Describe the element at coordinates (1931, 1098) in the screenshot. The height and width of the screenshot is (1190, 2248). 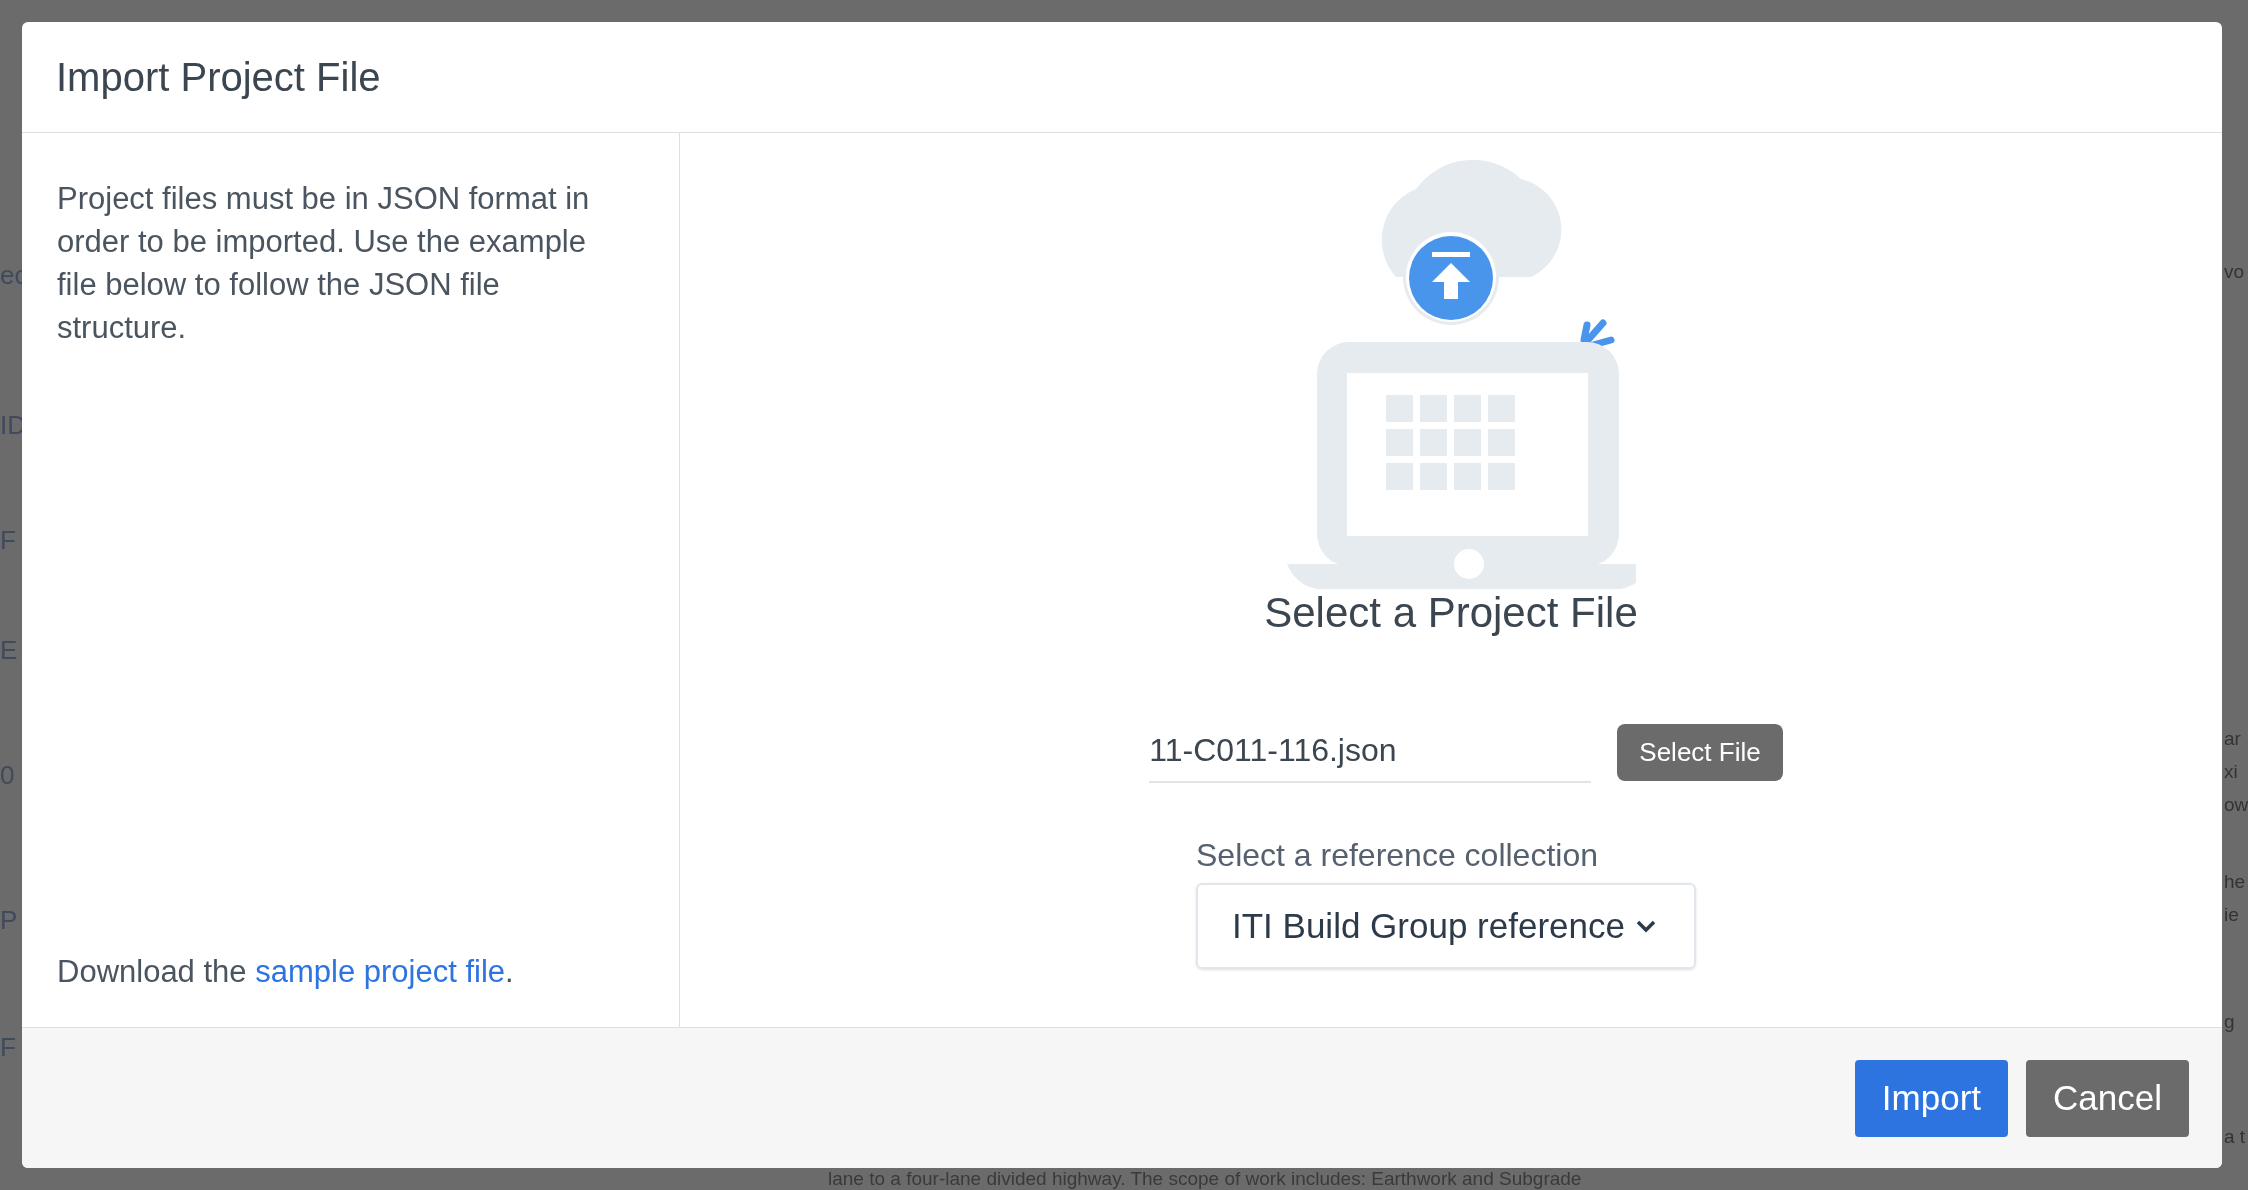
I see `import-button: Import` at that location.